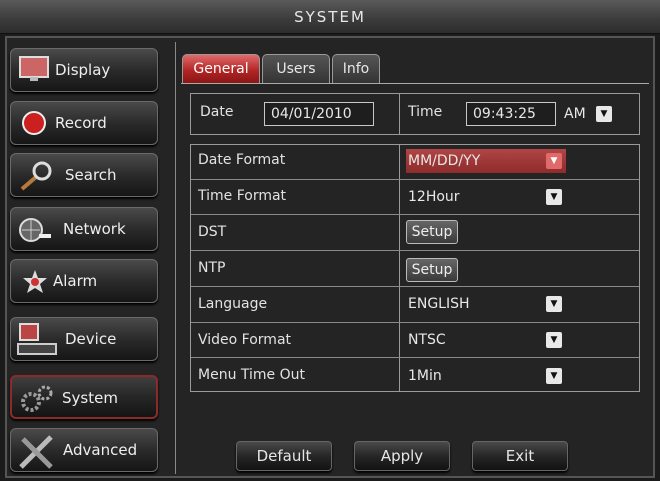 The height and width of the screenshot is (481, 660). What do you see at coordinates (402, 456) in the screenshot?
I see `apply-button: Apply` at bounding box center [402, 456].